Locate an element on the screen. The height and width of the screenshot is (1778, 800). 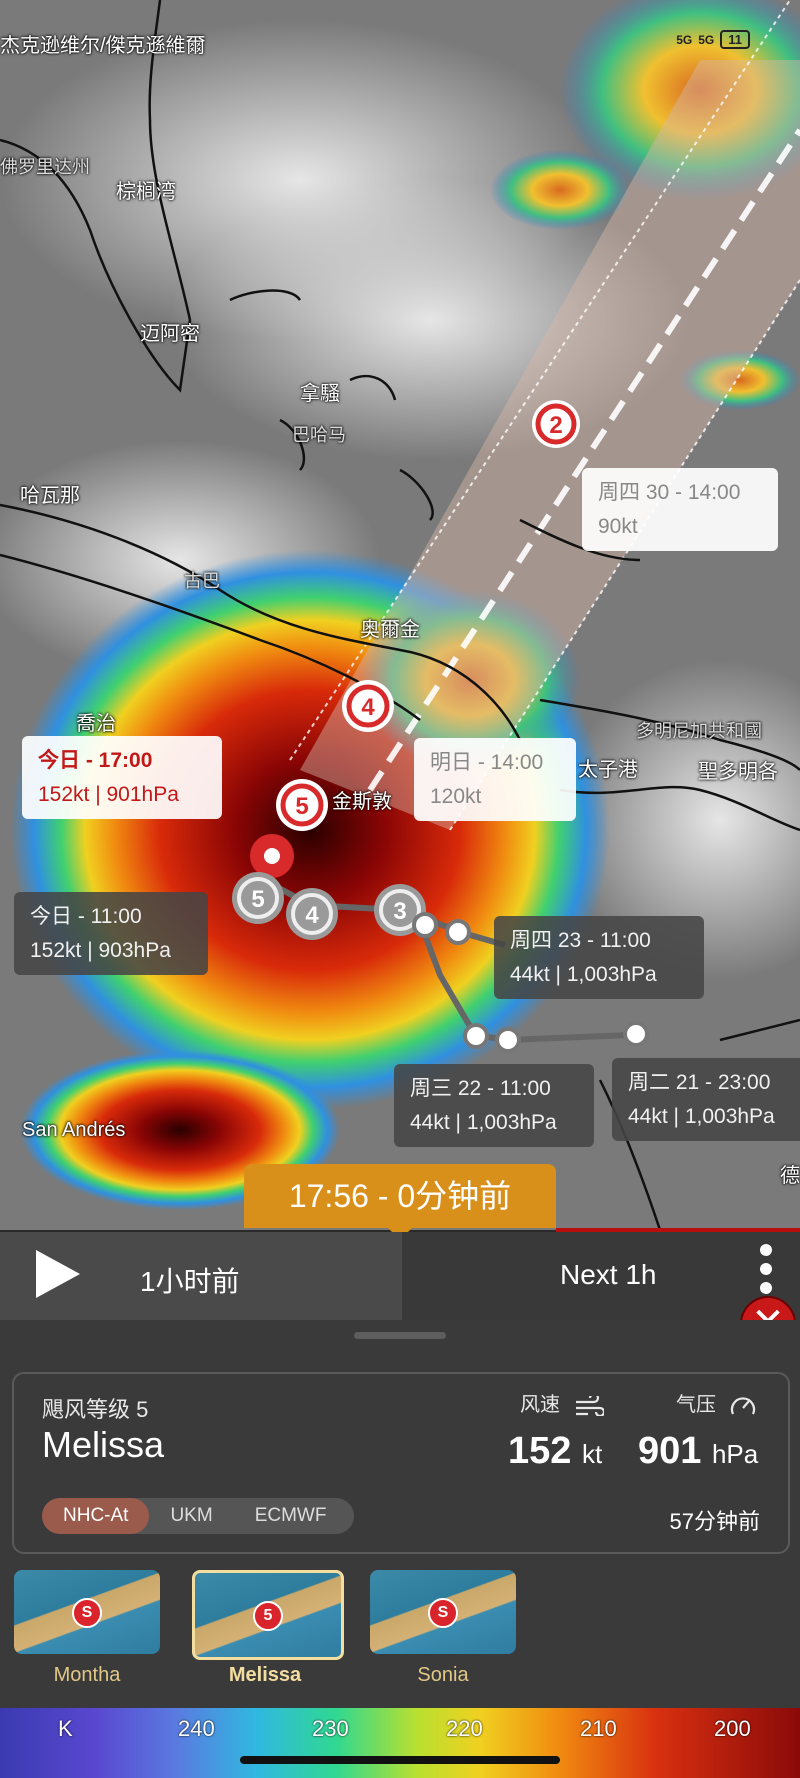
wind-header: 风速 is located at coordinates (562, 1402).